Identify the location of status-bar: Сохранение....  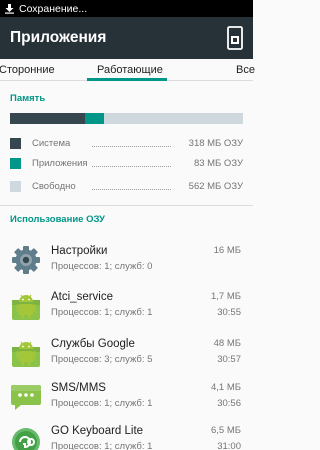
(126, 8).